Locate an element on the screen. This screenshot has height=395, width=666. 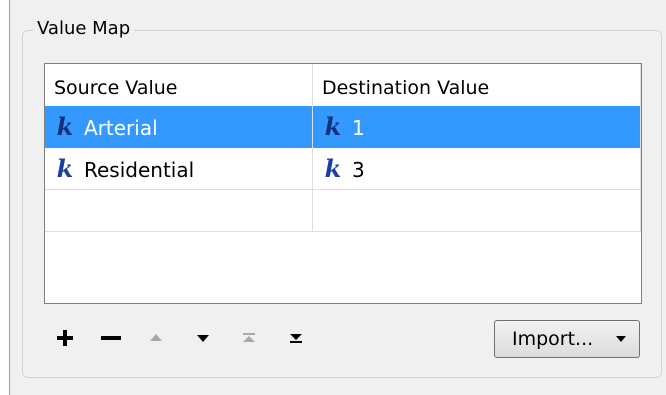
add-row-button is located at coordinates (65, 338).